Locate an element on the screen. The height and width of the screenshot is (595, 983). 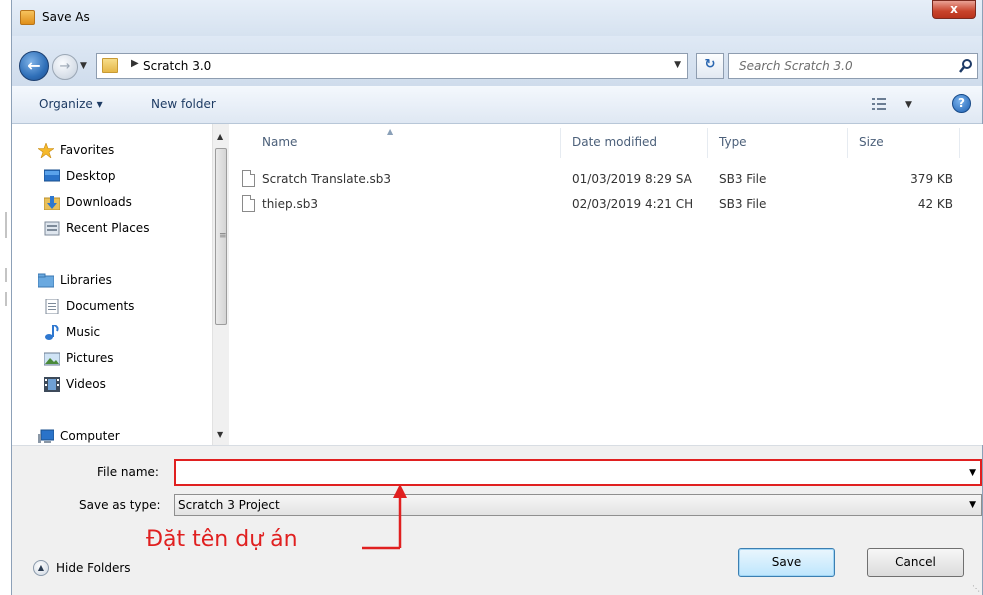
column-header-date-modified: Date modified is located at coordinates (614, 142).